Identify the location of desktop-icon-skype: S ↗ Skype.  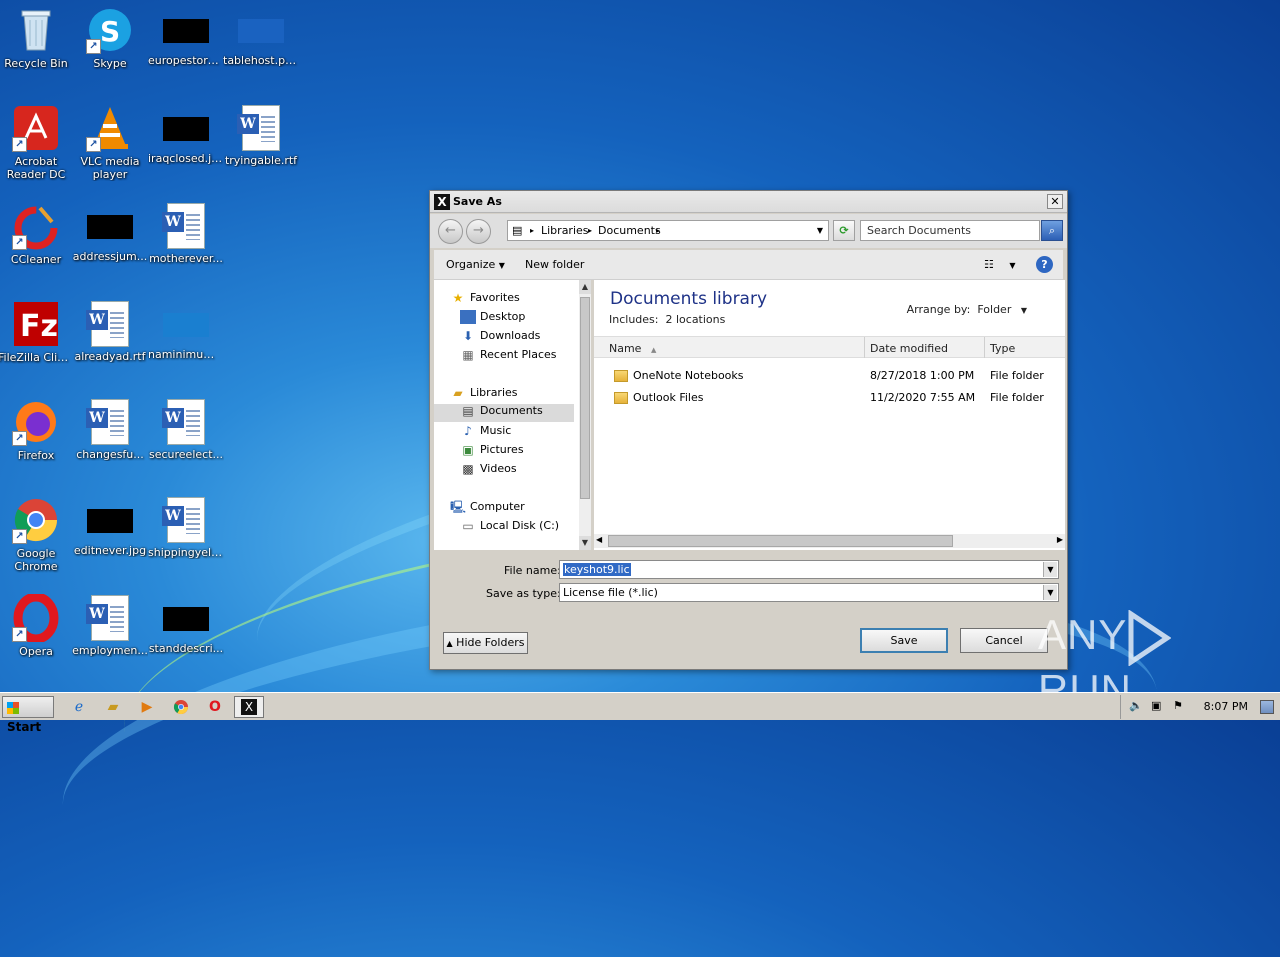
(110, 38).